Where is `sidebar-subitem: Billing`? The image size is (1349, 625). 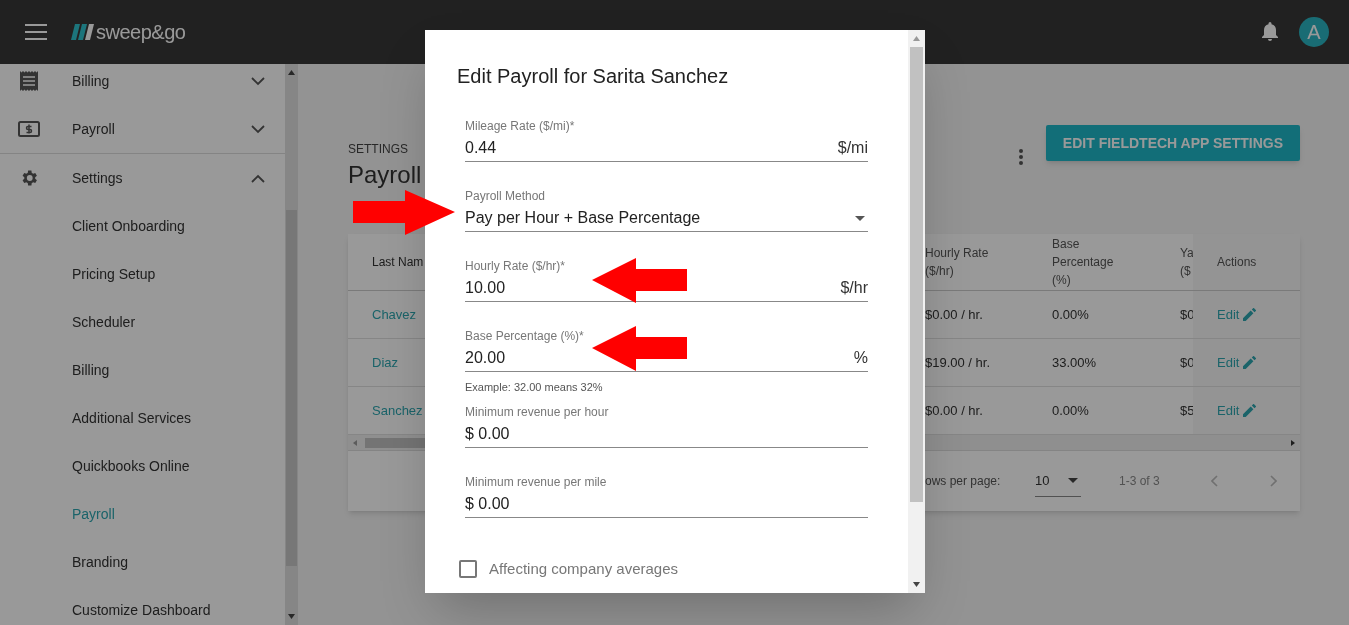 sidebar-subitem: Billing is located at coordinates (142, 370).